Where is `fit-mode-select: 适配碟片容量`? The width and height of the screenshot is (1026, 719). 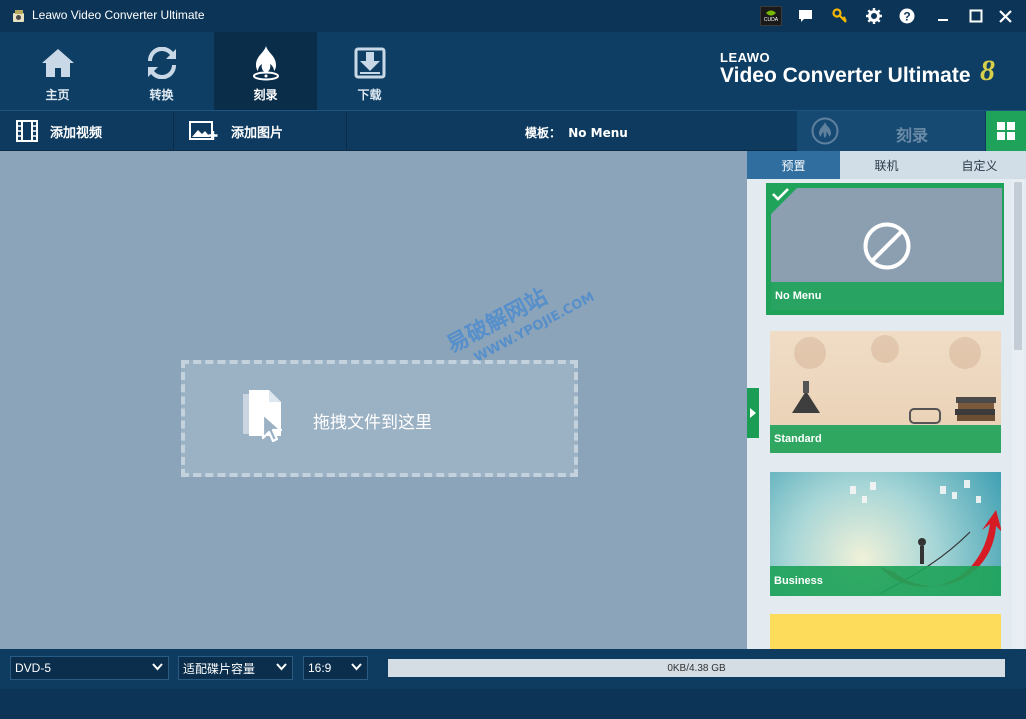 fit-mode-select: 适配碟片容量 is located at coordinates (235, 668).